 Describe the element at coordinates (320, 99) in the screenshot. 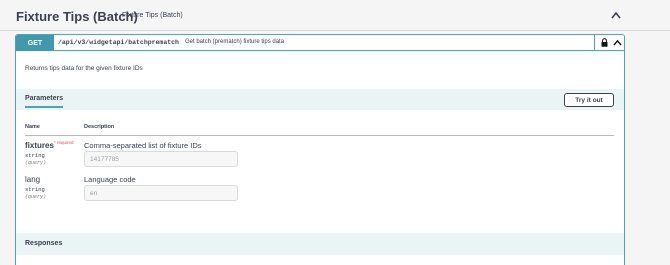

I see `parameters-section-header: Parameters Try it out` at that location.